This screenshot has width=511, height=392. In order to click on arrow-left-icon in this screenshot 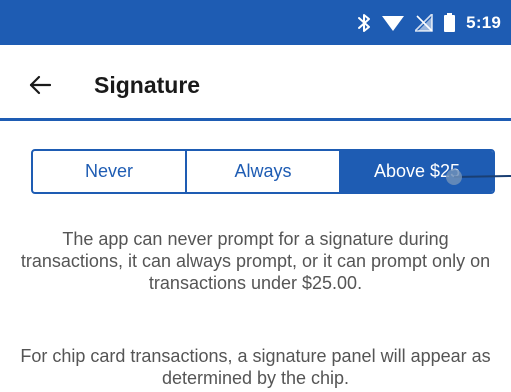, I will do `click(40, 85)`.